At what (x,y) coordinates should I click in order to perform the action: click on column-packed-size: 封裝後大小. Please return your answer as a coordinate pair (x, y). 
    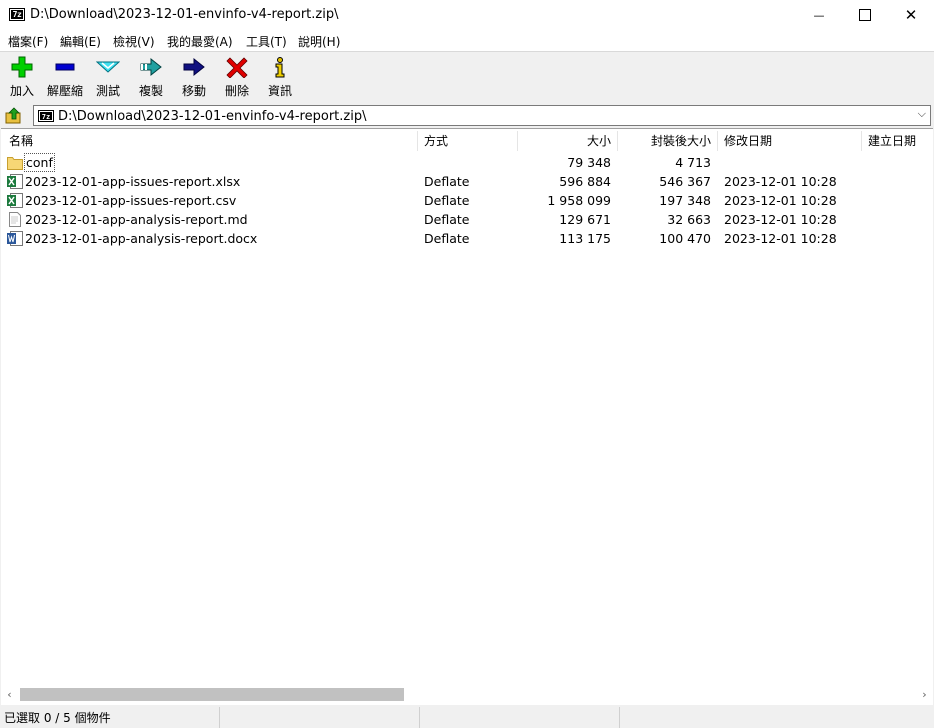
    Looking at the image, I should click on (664, 141).